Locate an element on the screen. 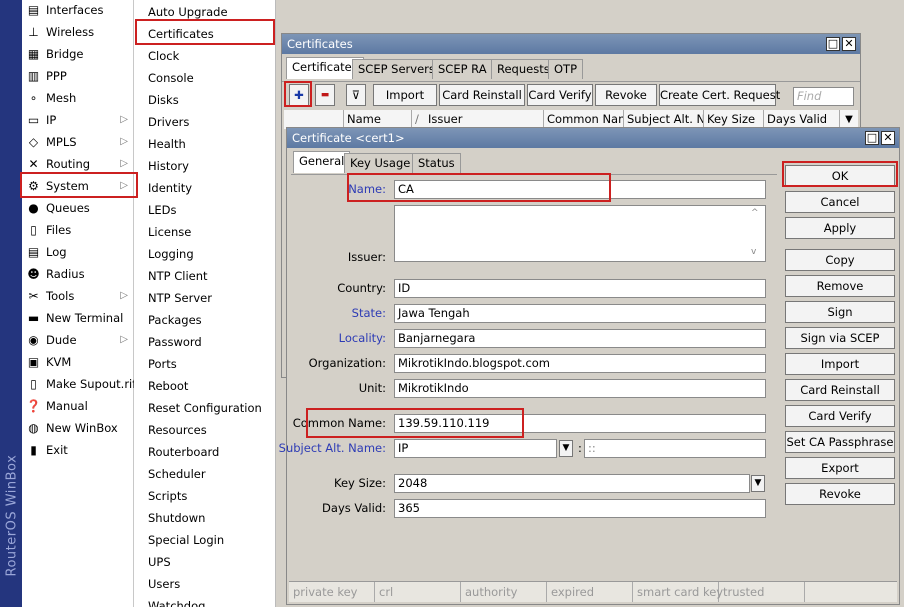  export-button: Export is located at coordinates (840, 468).